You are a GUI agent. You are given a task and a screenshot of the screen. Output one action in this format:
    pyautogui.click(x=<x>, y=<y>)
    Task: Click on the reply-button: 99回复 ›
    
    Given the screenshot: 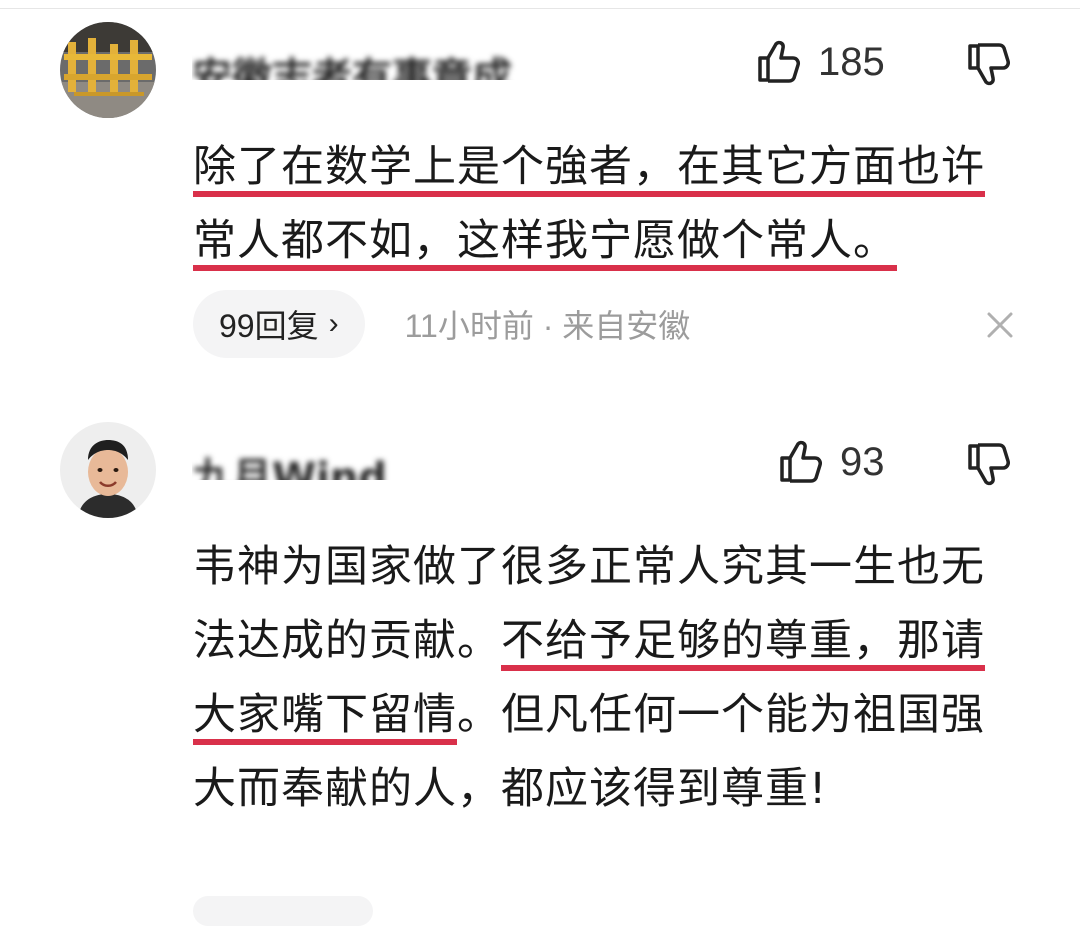 What is the action you would take?
    pyautogui.click(x=279, y=324)
    